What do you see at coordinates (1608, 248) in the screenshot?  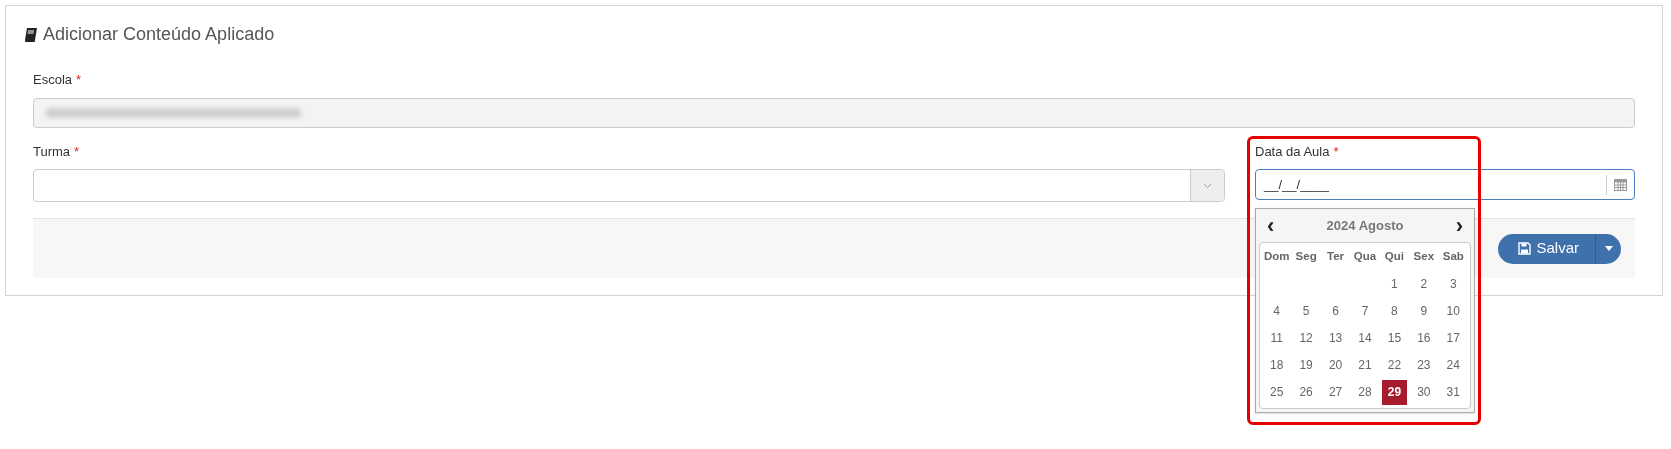 I see `caret-icon` at bounding box center [1608, 248].